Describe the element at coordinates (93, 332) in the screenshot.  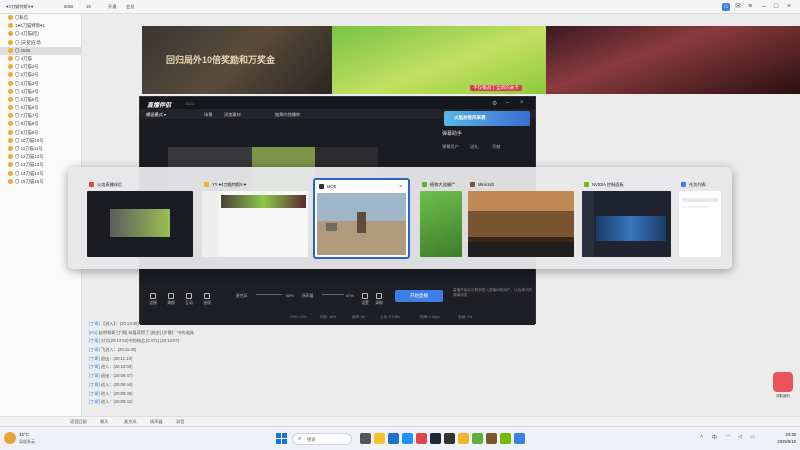
I see `chat-user-name: [rn1]` at that location.